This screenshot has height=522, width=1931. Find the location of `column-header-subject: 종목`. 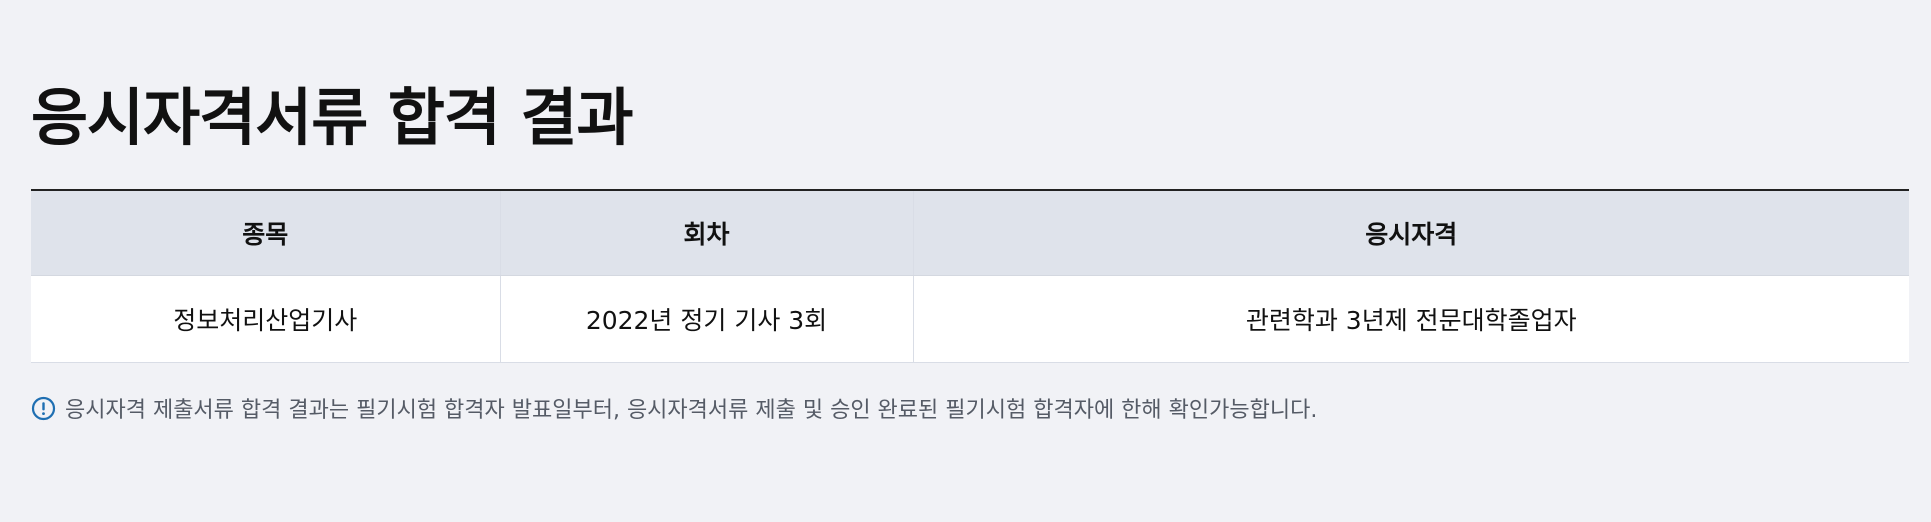

column-header-subject: 종목 is located at coordinates (266, 233).